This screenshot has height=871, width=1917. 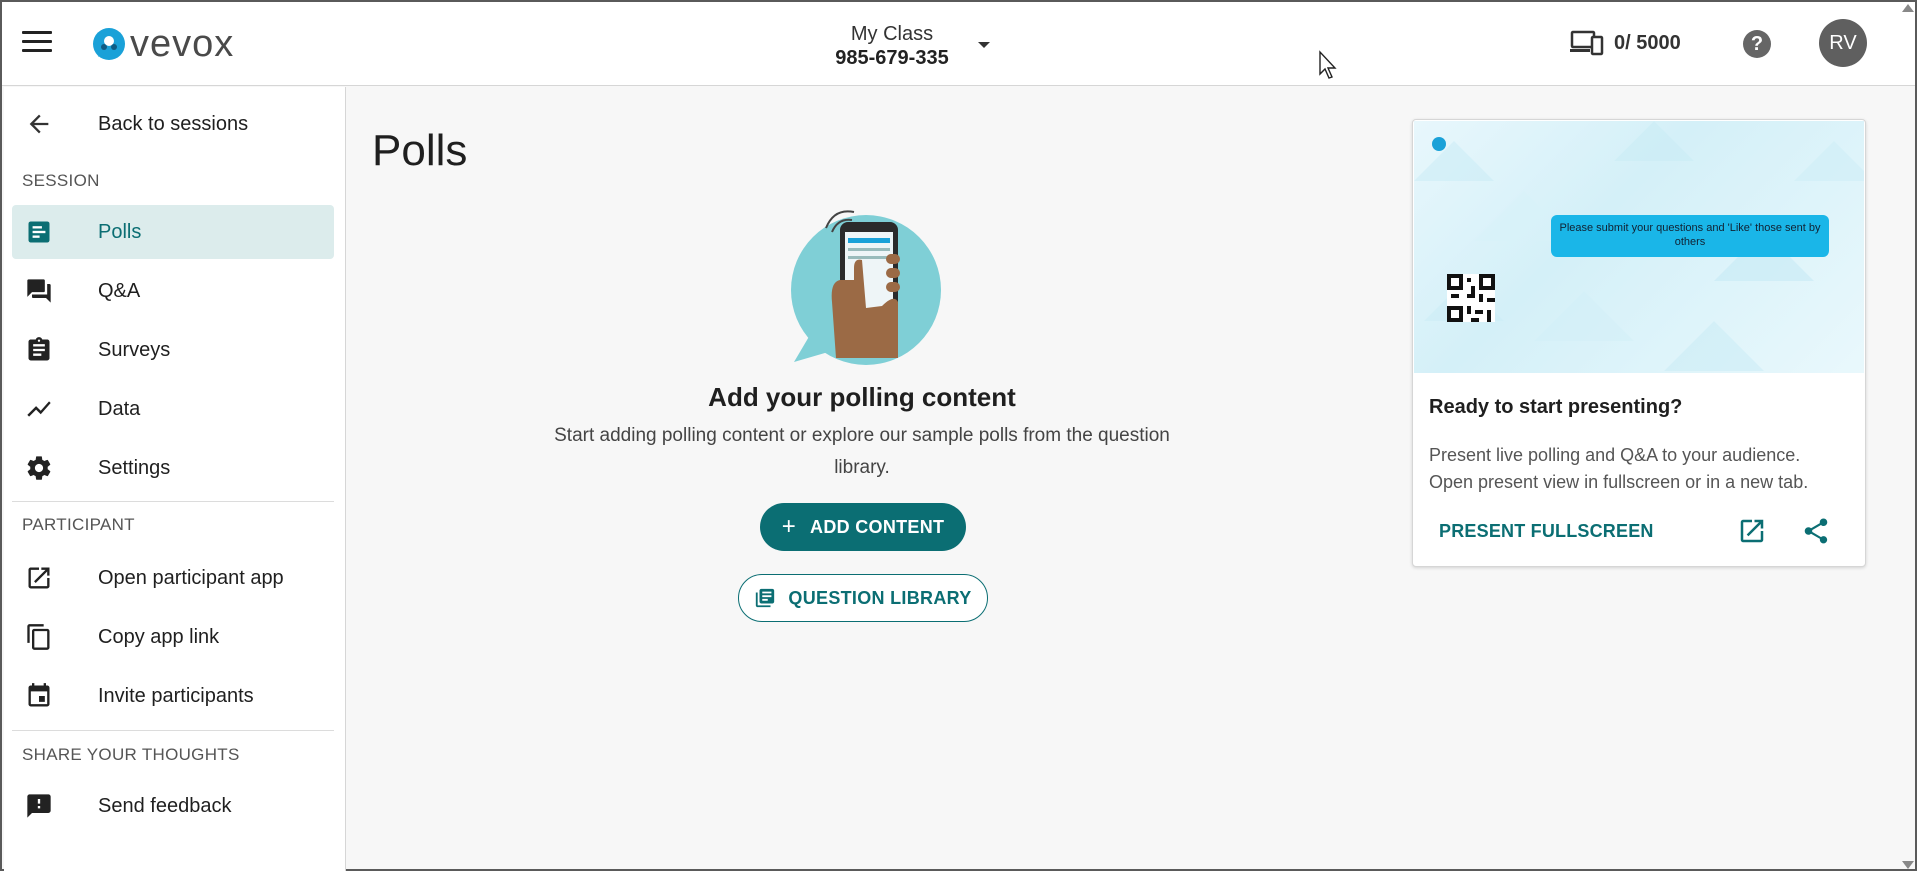 What do you see at coordinates (191, 577) in the screenshot?
I see `sidebar-item-label: Open participant app` at bounding box center [191, 577].